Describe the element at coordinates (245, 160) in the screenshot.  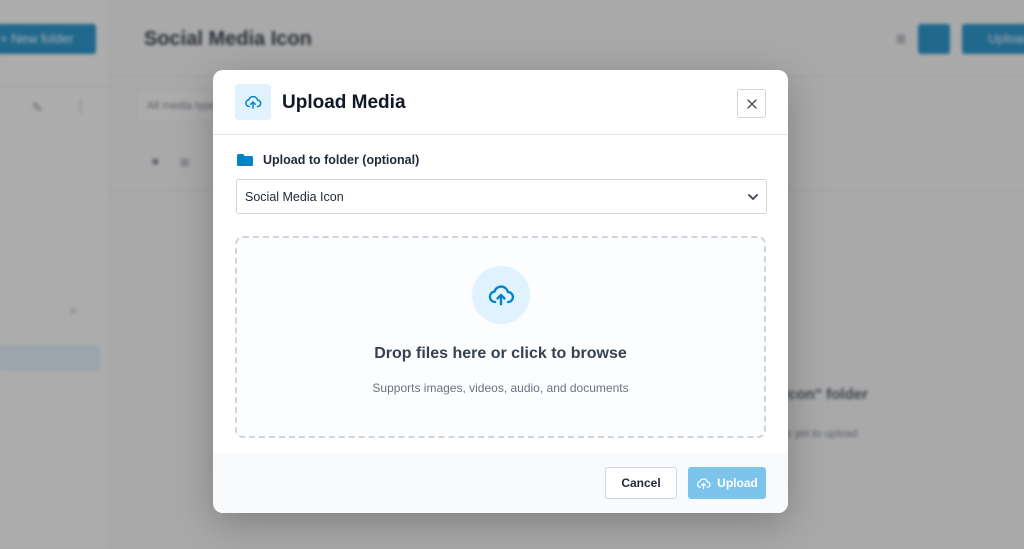
I see `folder-icon` at that location.